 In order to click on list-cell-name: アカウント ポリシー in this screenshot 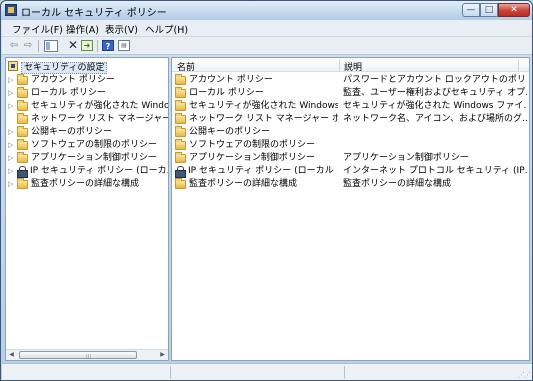, I will do `click(256, 80)`.